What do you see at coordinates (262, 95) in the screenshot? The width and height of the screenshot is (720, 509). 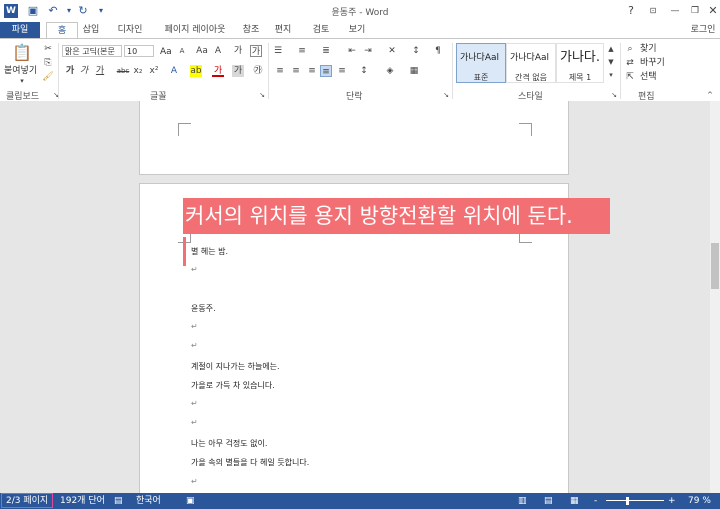 I see `font-launcher-icon: ↘` at bounding box center [262, 95].